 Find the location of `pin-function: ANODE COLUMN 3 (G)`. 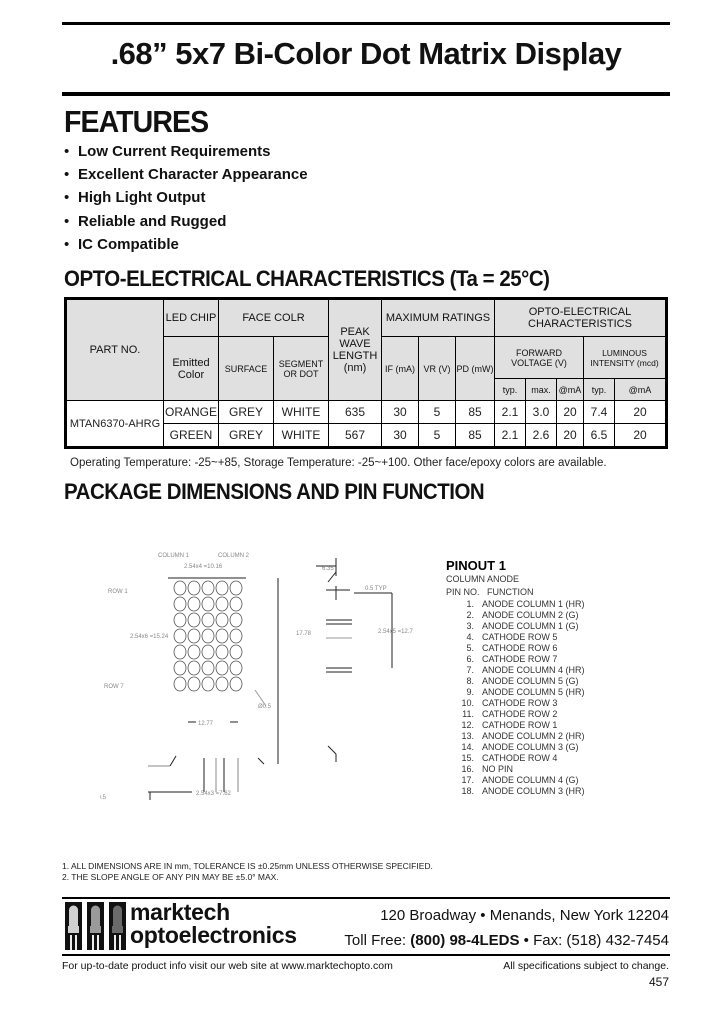

pin-function: ANODE COLUMN 3 (G) is located at coordinates (530, 747).